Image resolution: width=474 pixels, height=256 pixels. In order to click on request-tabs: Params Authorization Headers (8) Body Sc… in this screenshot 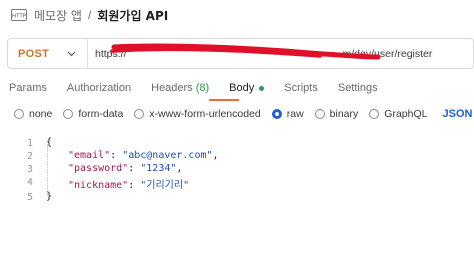, I will do `click(237, 88)`.